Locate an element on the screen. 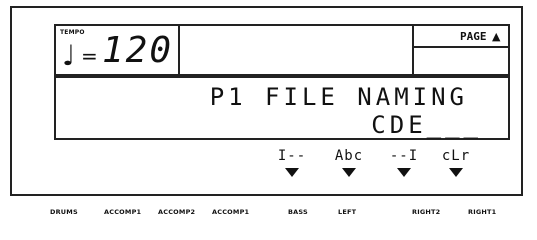 Image resolution: width=537 pixels, height=240 pixels. track-label: RIGHT1 is located at coordinates (482, 212).